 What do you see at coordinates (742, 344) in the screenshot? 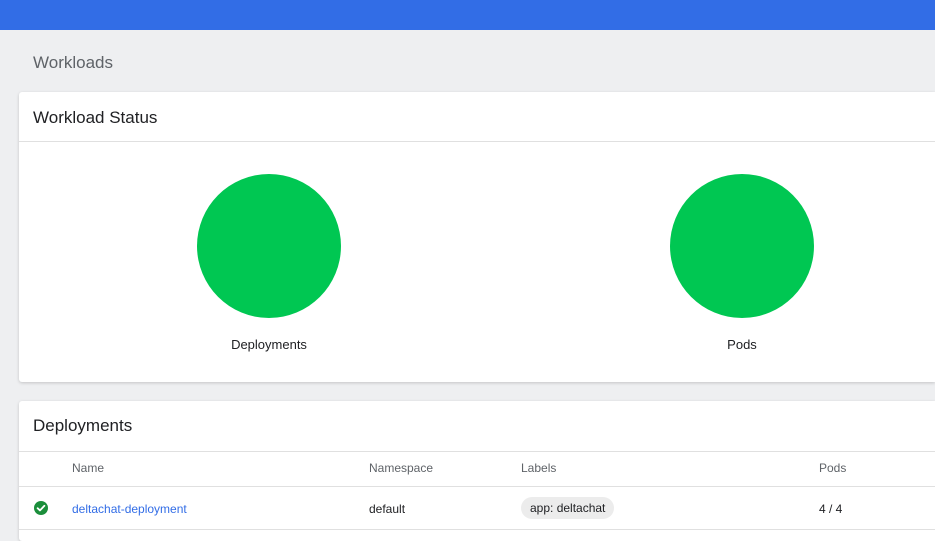
I see `pods-chart-label: Pods` at bounding box center [742, 344].